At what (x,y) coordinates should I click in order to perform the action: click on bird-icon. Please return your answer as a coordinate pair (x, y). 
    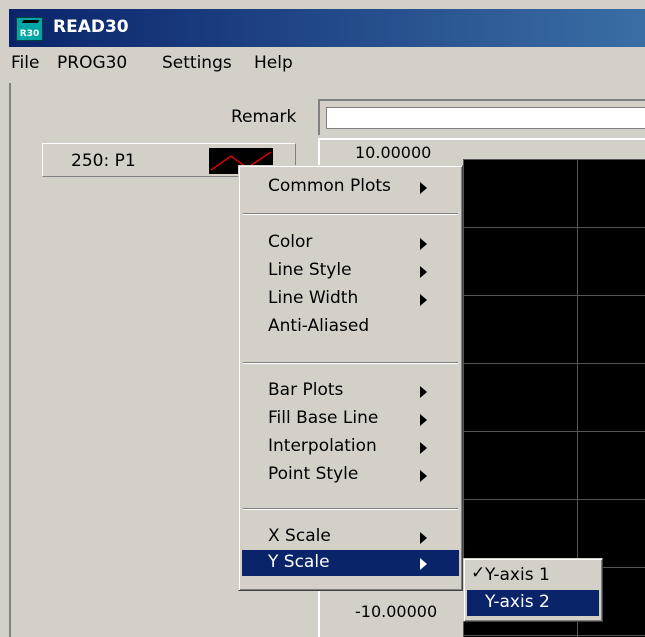
    Looking at the image, I should click on (29, 24).